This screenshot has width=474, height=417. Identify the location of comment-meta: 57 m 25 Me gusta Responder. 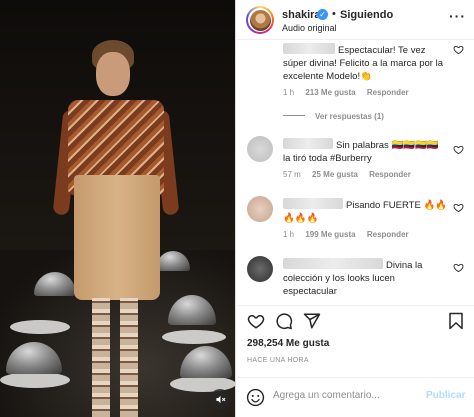
(351, 174).